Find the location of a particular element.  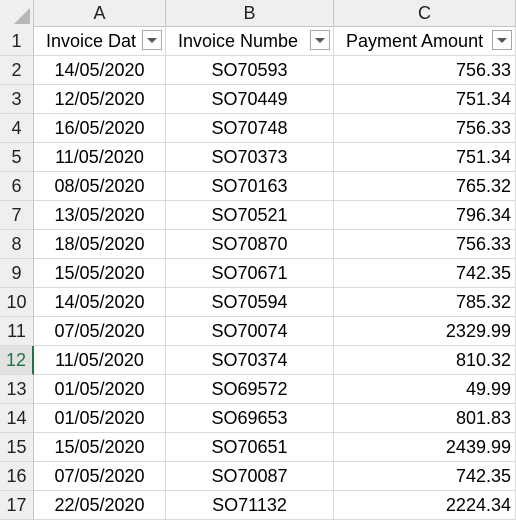

payment-amount-cell: 2329.99 is located at coordinates (425, 331).